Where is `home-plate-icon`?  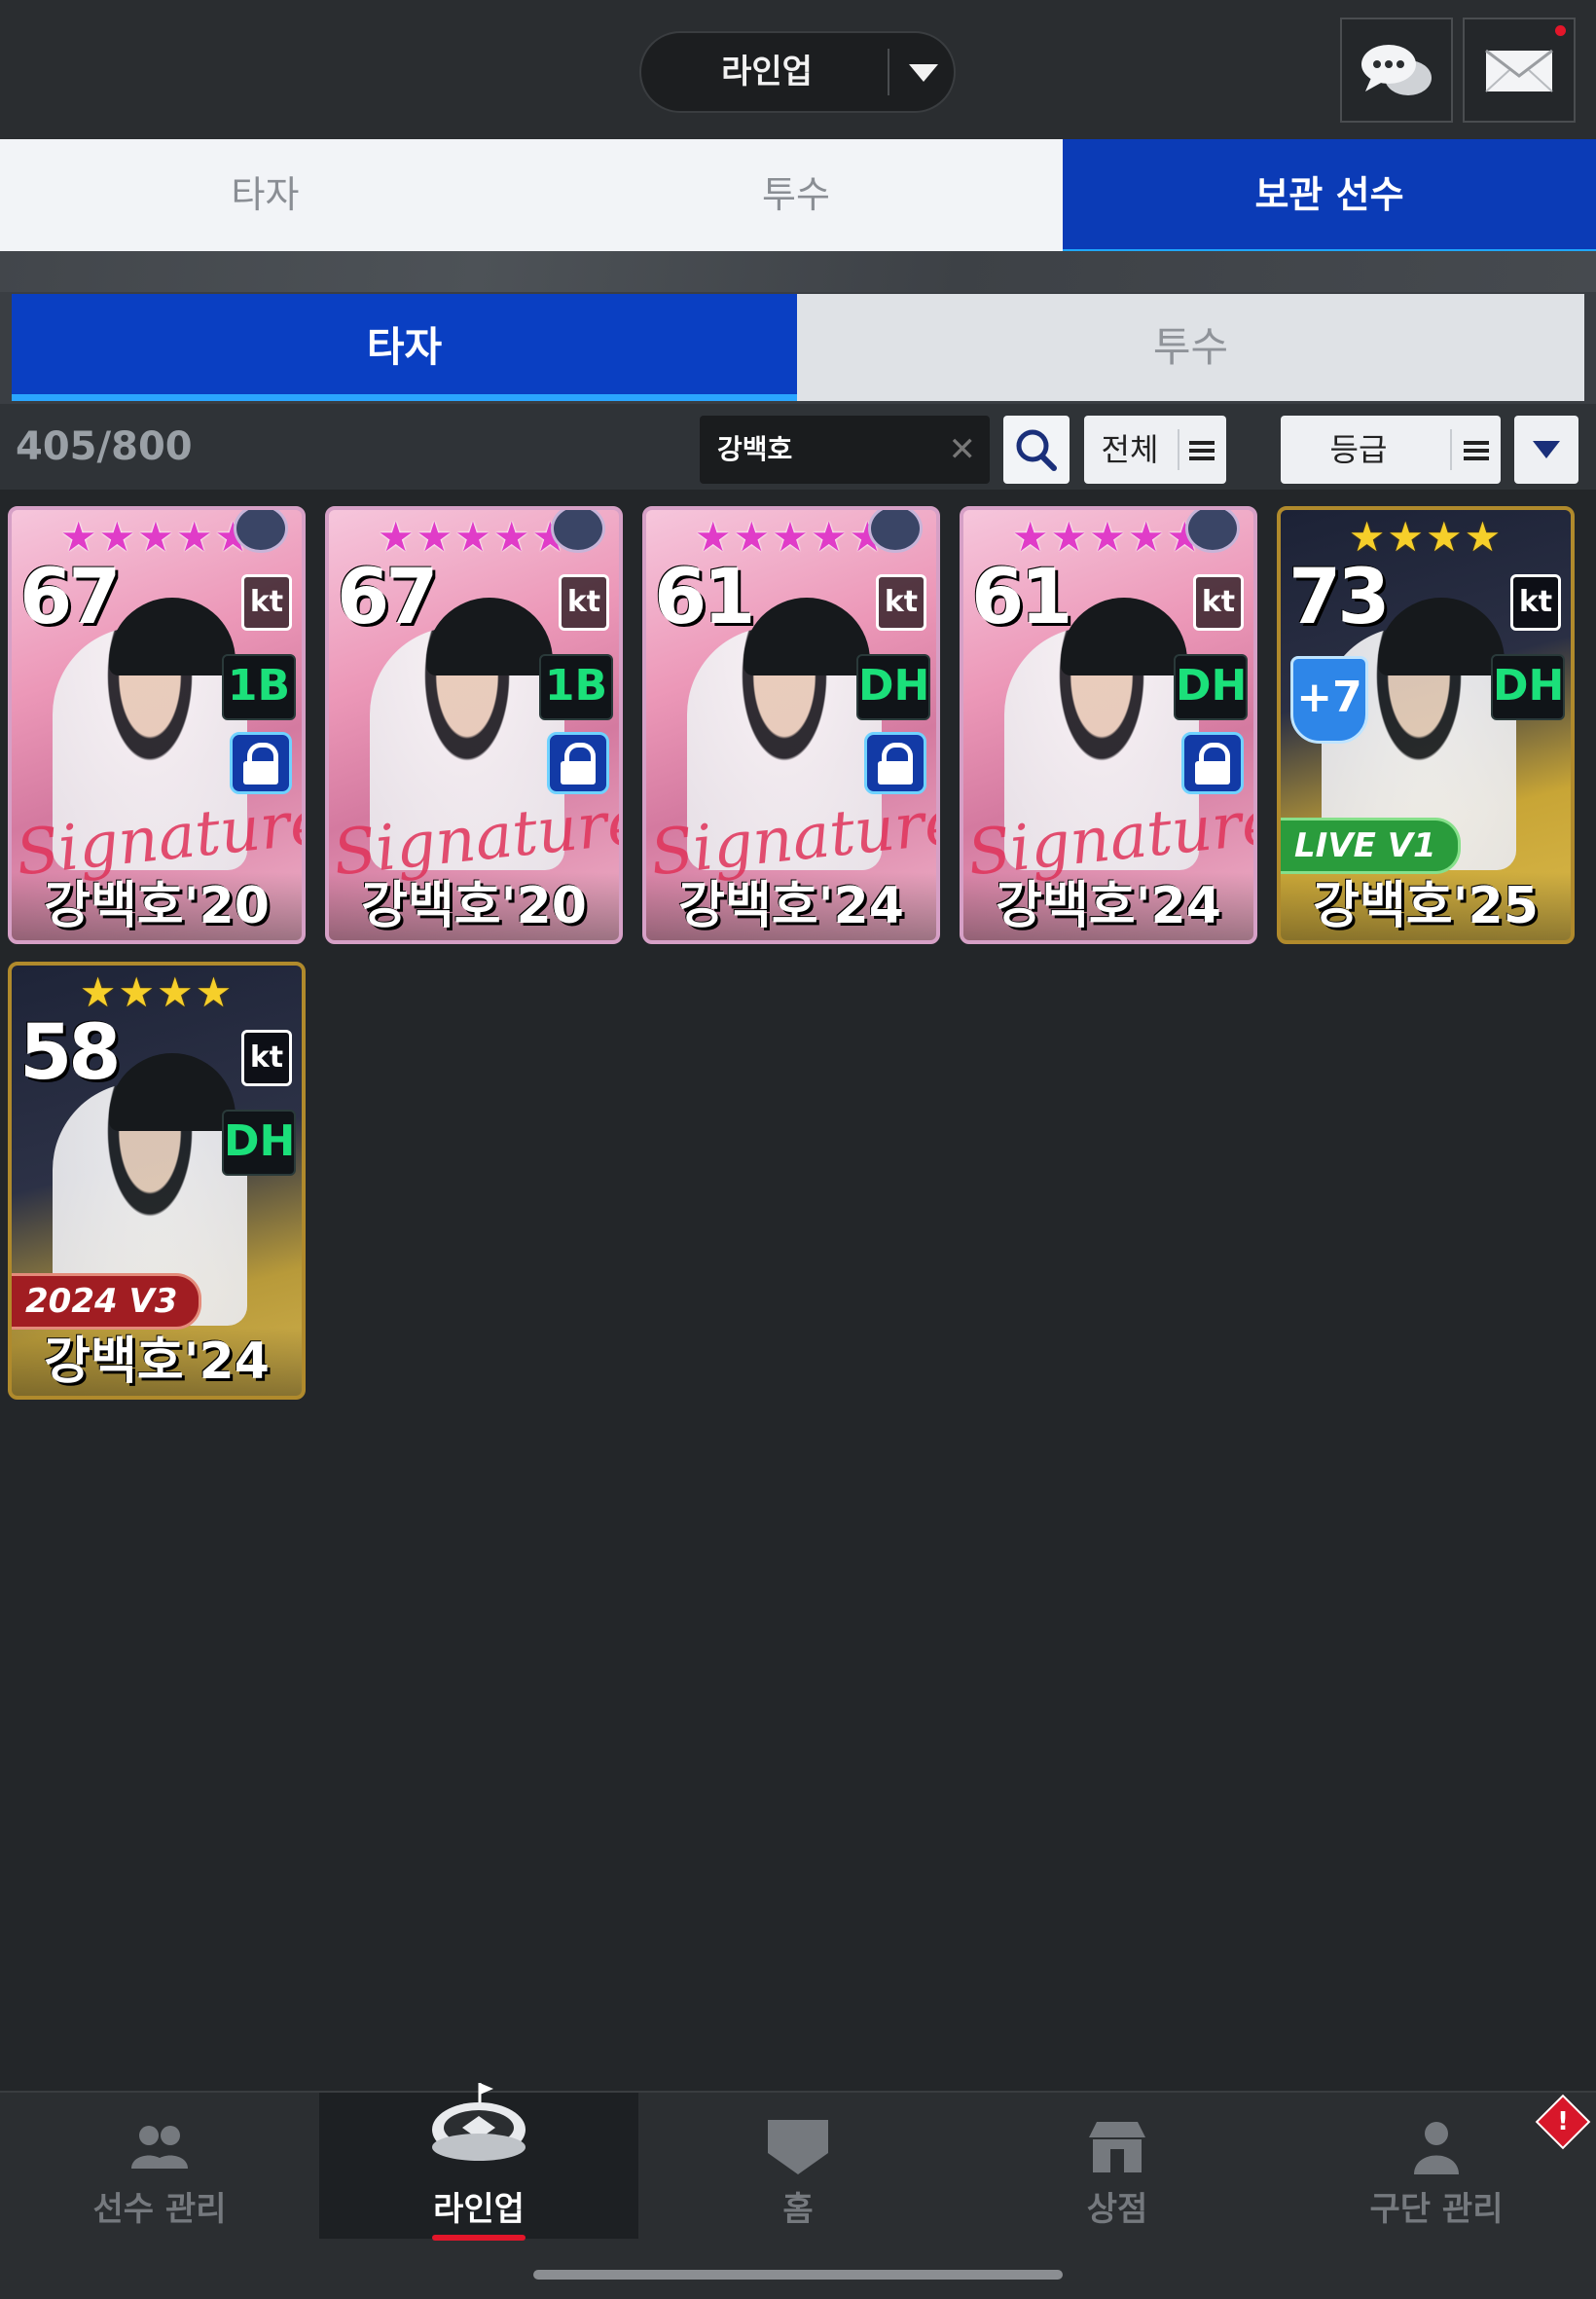
home-plate-icon is located at coordinates (798, 2147).